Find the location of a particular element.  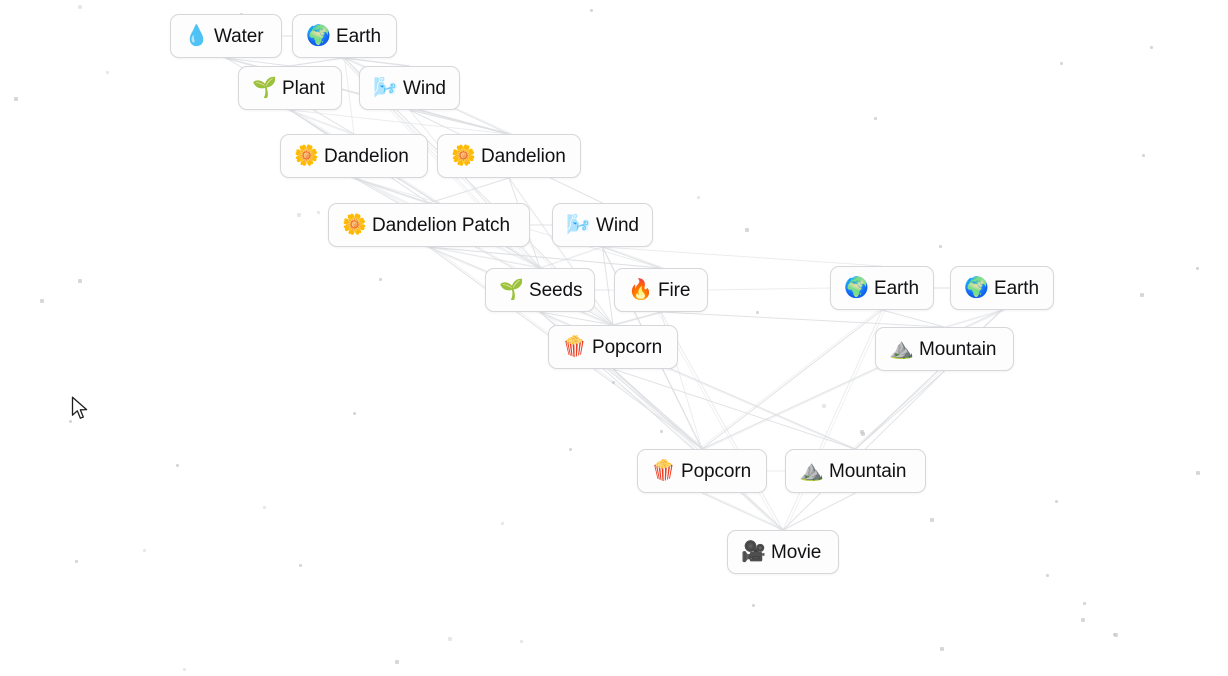

element-card-dandelion-1: 🌼 Dandelion is located at coordinates (354, 156).